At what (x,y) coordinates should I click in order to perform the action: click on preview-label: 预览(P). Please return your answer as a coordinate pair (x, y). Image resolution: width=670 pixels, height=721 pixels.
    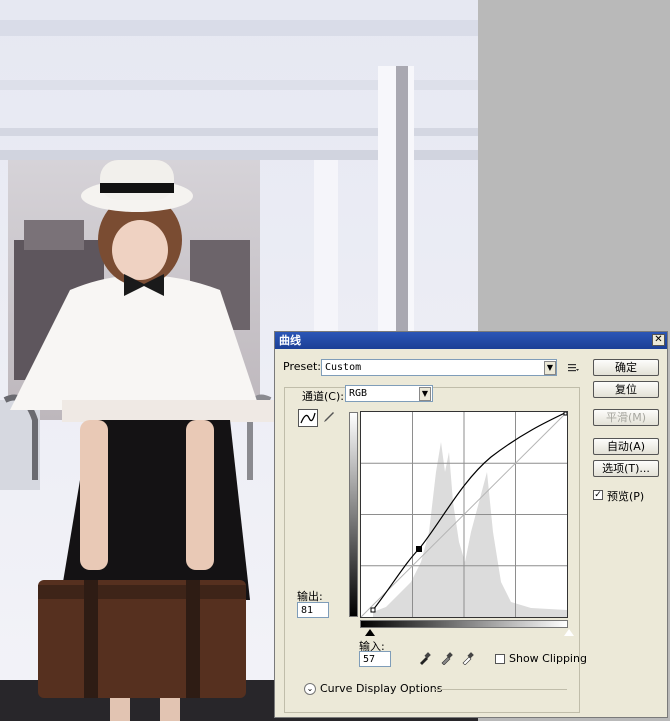
    Looking at the image, I should click on (626, 496).